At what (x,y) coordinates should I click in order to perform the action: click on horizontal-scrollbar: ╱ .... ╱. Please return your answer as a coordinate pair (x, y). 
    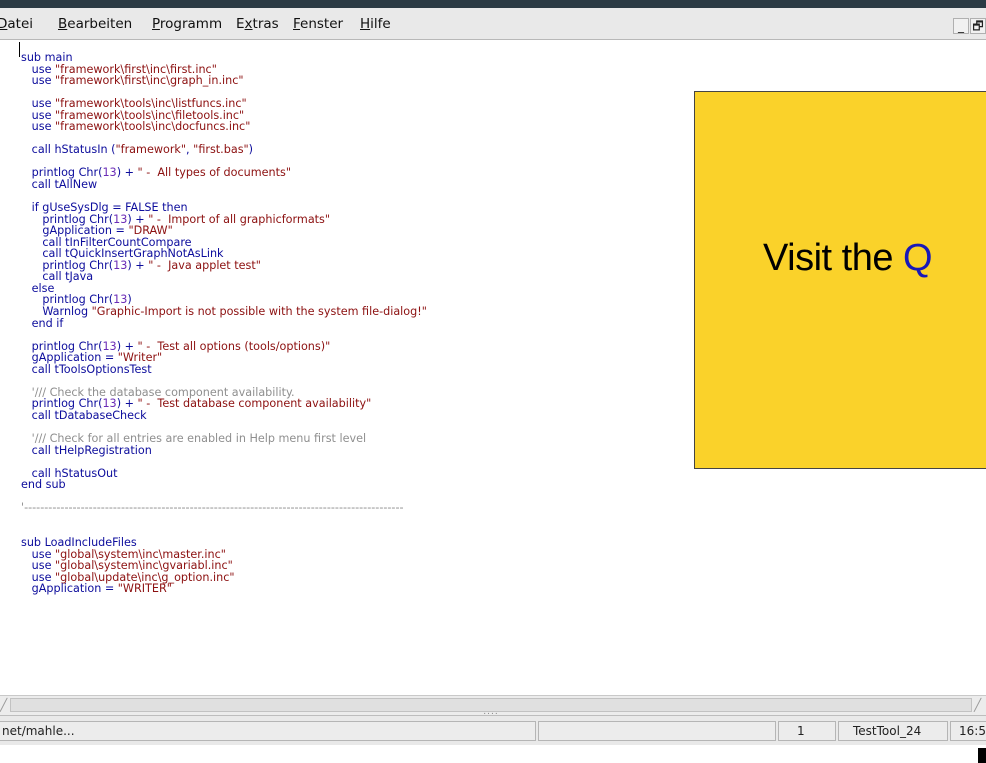
    Looking at the image, I should click on (493, 706).